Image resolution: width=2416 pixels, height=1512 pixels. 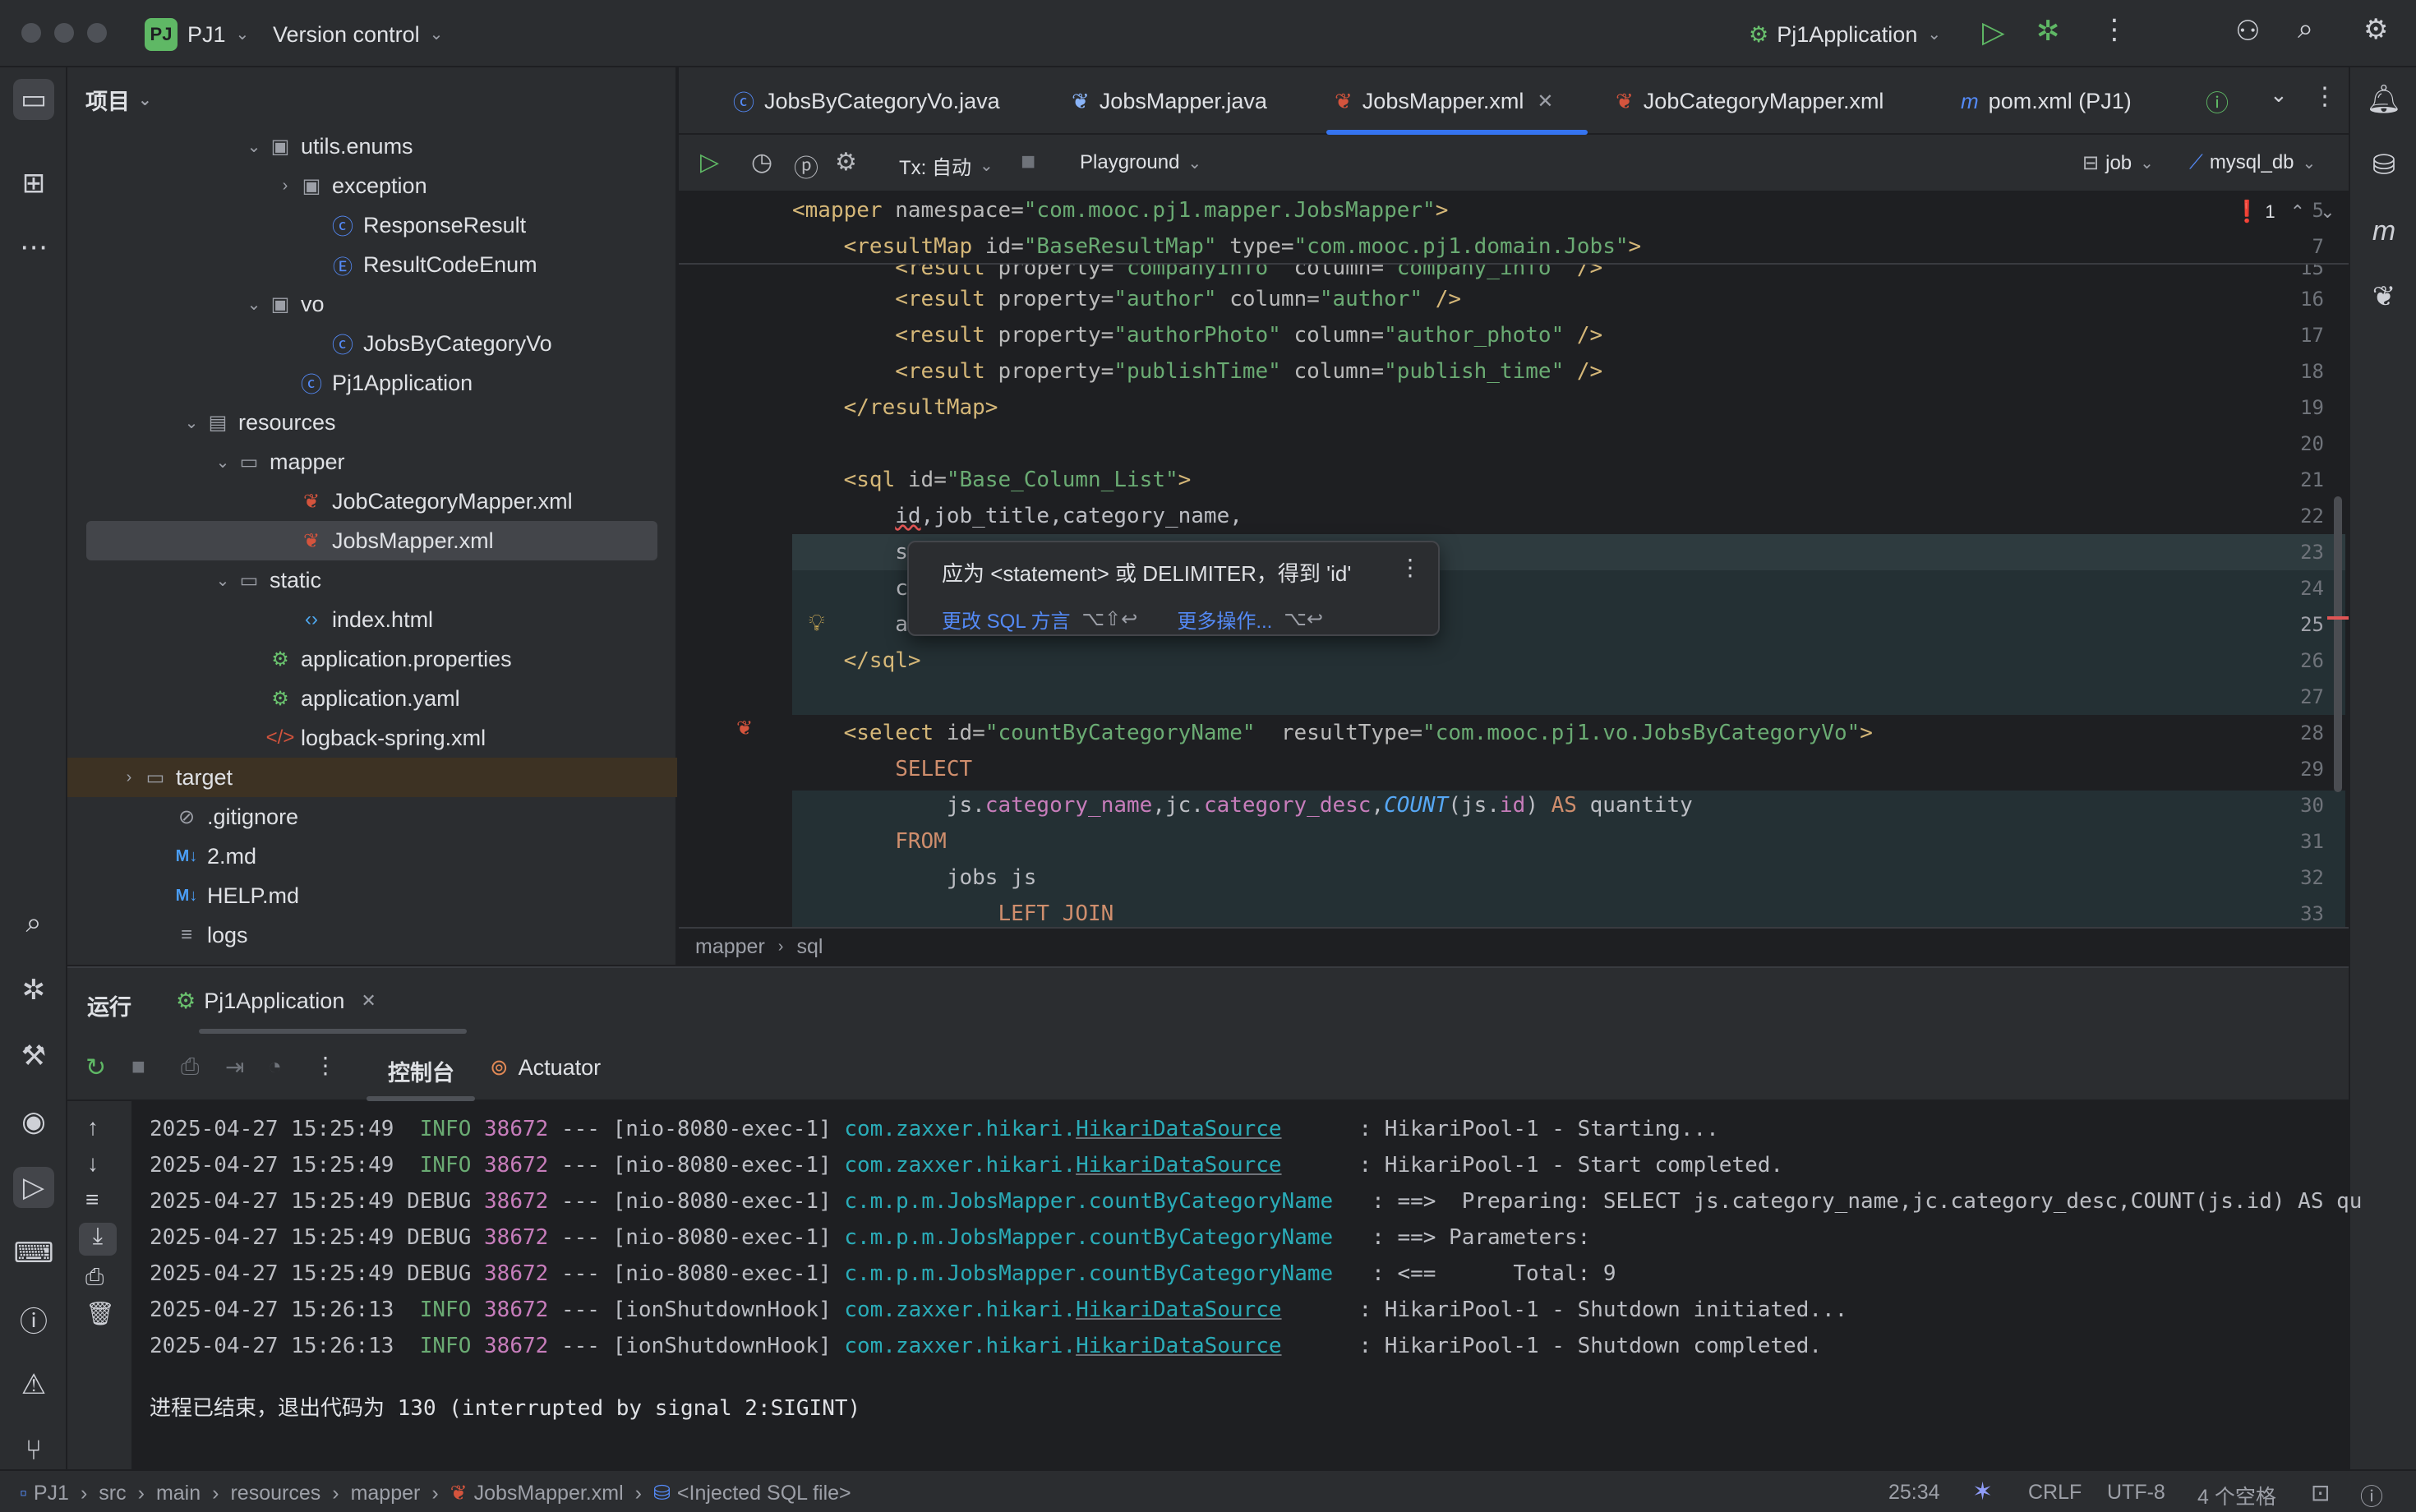 What do you see at coordinates (224, 896) in the screenshot?
I see `tree-item: M↓ HELP.md` at bounding box center [224, 896].